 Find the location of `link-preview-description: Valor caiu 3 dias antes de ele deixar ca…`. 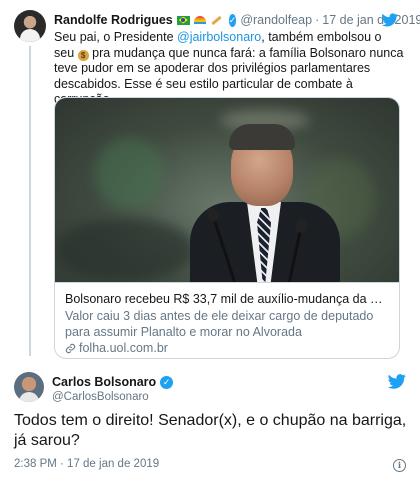

link-preview-description: Valor caiu 3 dias antes de ele deixar ca… is located at coordinates (219, 324).